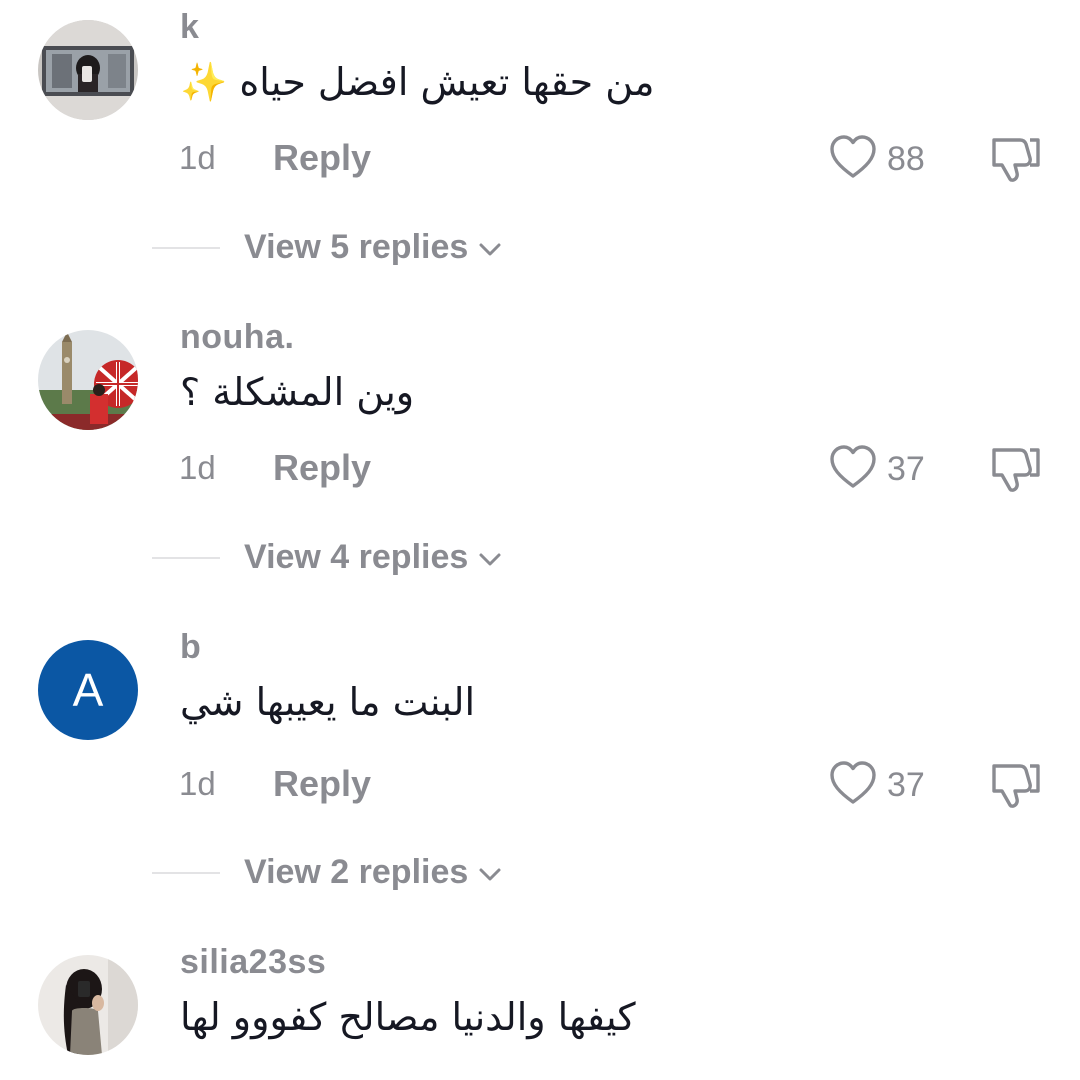 This screenshot has height=1080, width=1080. I want to click on avatar-letter: A, so click(88, 690).